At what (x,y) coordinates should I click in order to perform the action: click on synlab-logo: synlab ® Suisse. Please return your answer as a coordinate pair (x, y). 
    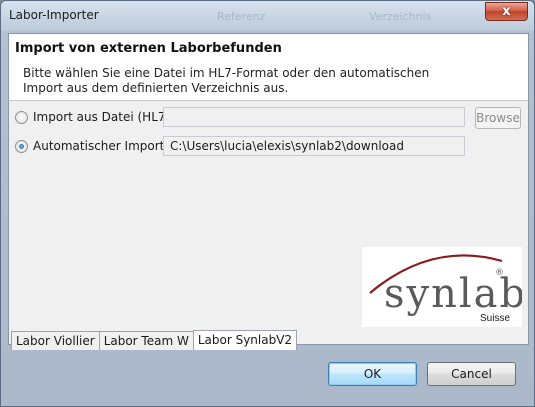
    Looking at the image, I should click on (443, 287).